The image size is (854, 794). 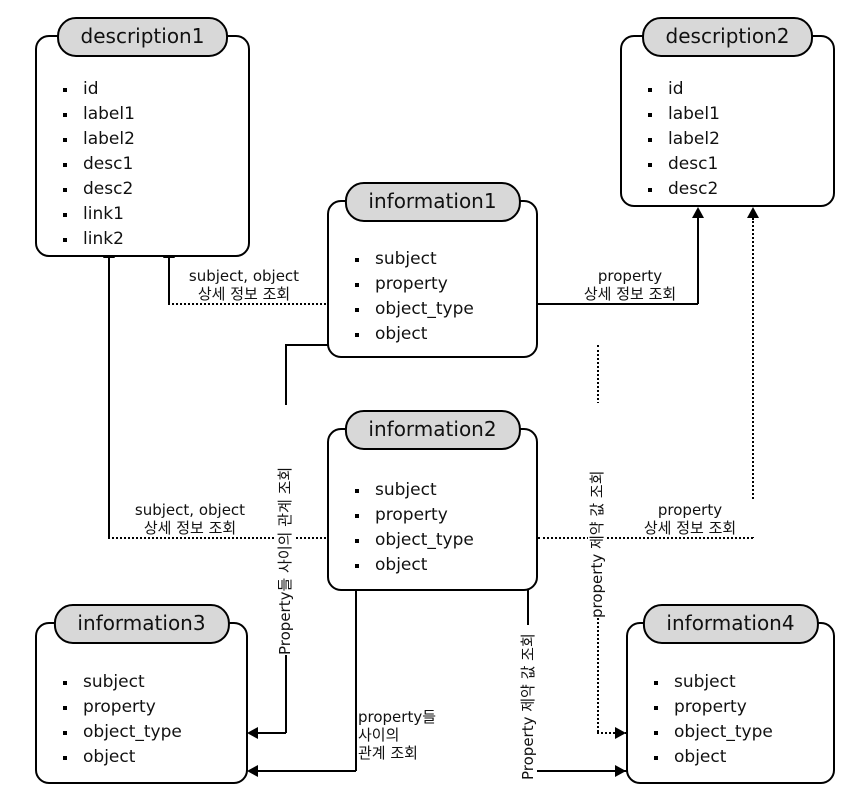 What do you see at coordinates (577, 771) in the screenshot?
I see `edge-info2-info4-horizontal` at bounding box center [577, 771].